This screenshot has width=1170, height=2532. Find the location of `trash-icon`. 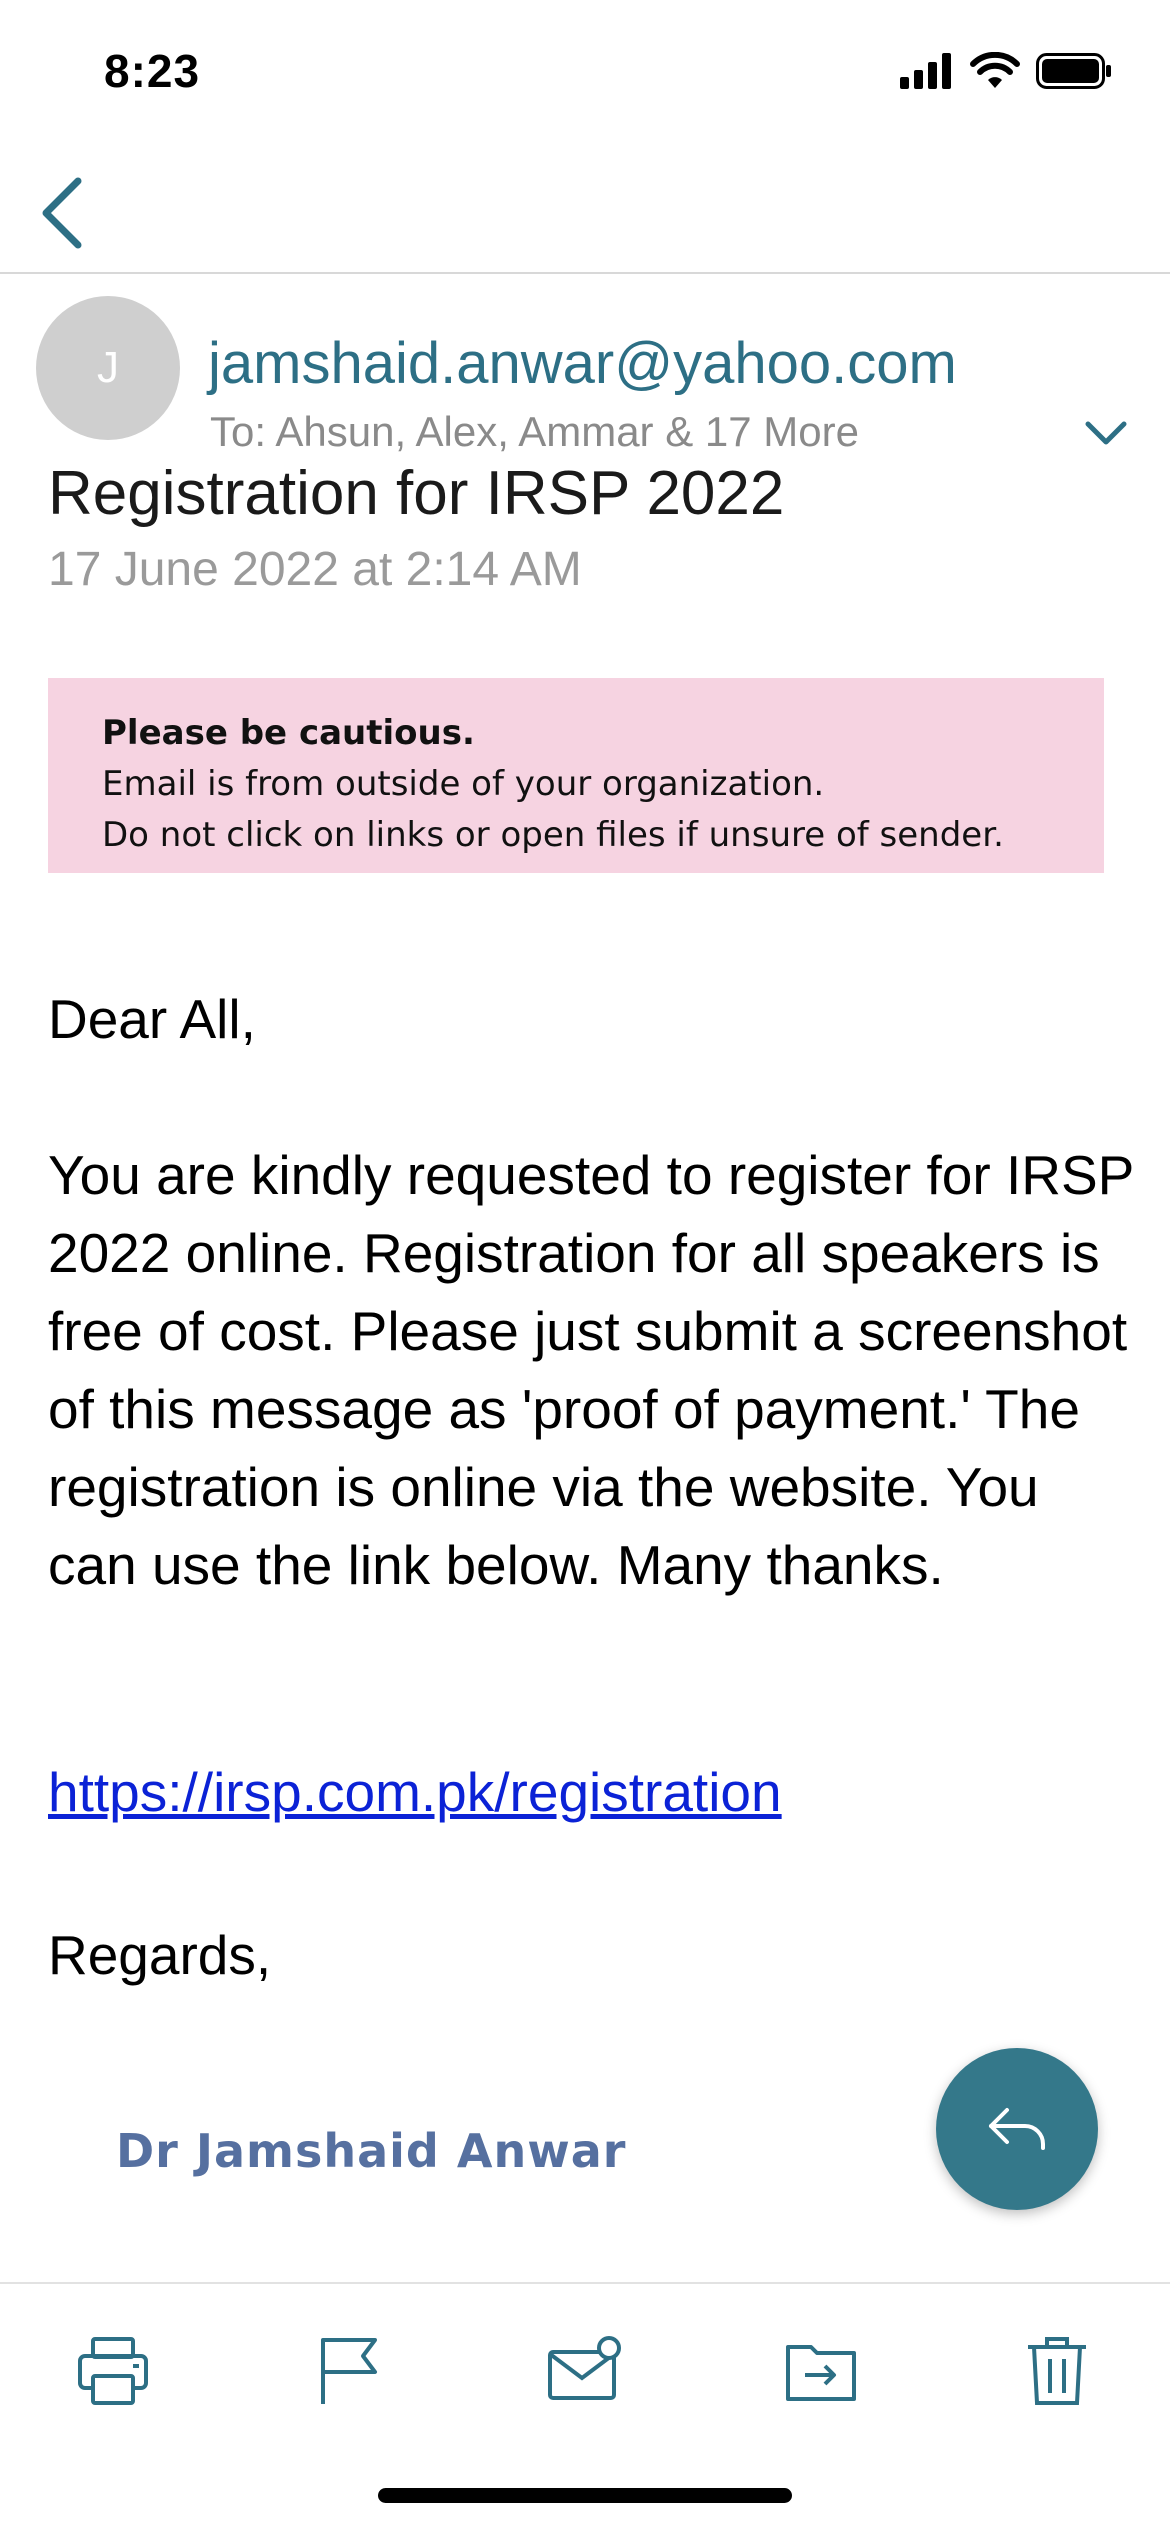

trash-icon is located at coordinates (1057, 2371).